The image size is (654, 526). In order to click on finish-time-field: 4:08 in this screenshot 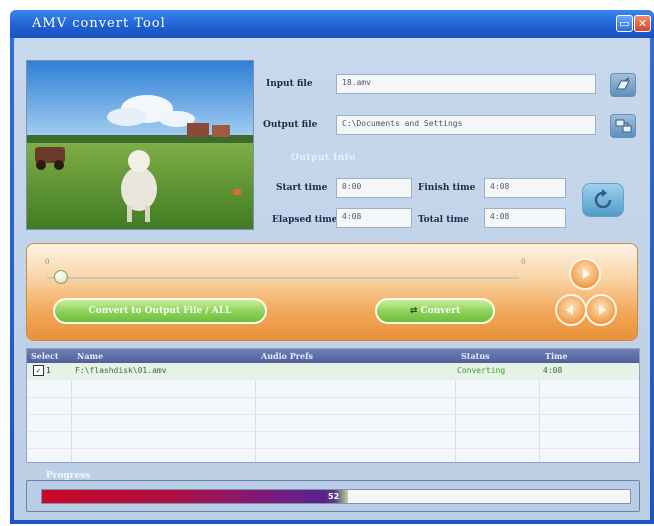, I will do `click(525, 188)`.